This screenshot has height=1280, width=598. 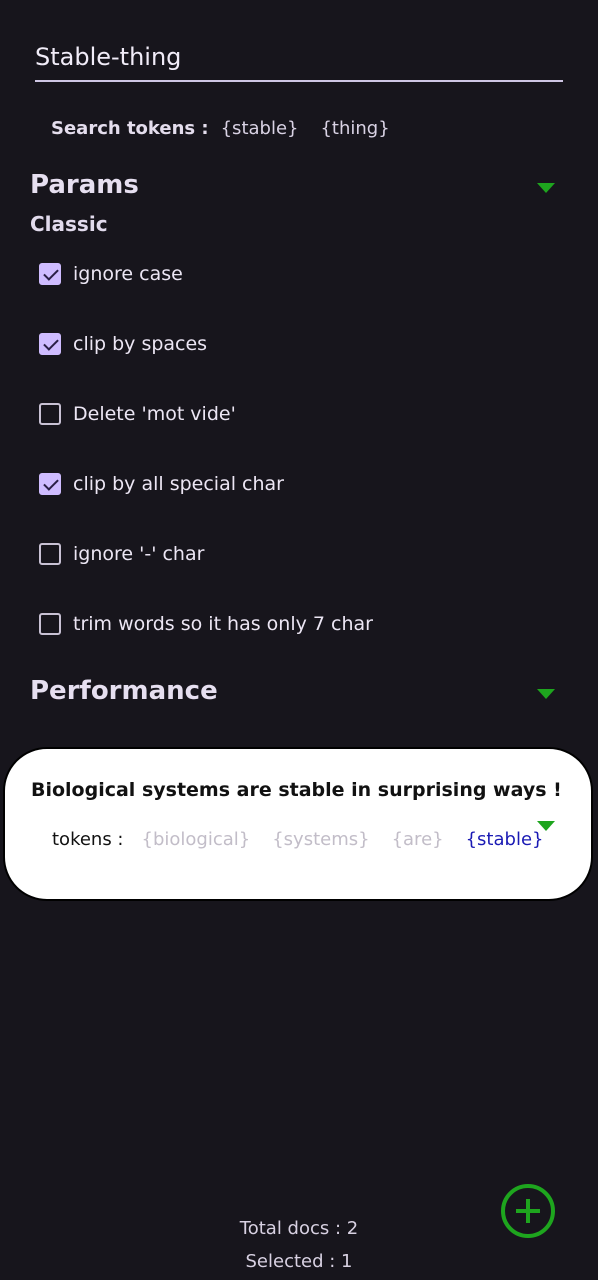 I want to click on document-token: {are}, so click(x=417, y=839).